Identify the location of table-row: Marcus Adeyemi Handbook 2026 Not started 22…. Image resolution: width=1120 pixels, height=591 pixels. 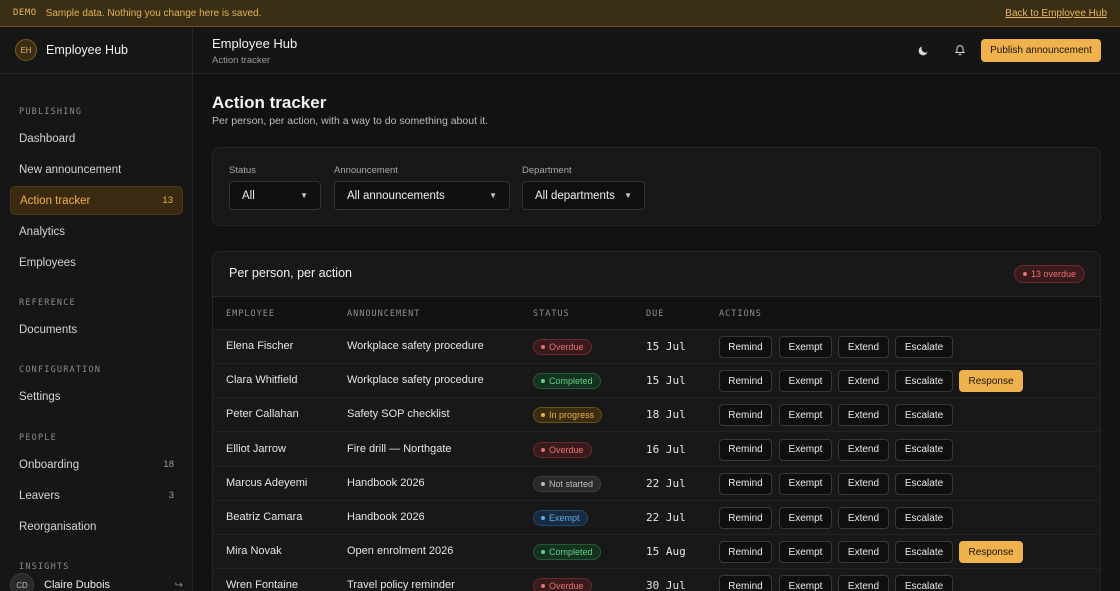
(656, 484).